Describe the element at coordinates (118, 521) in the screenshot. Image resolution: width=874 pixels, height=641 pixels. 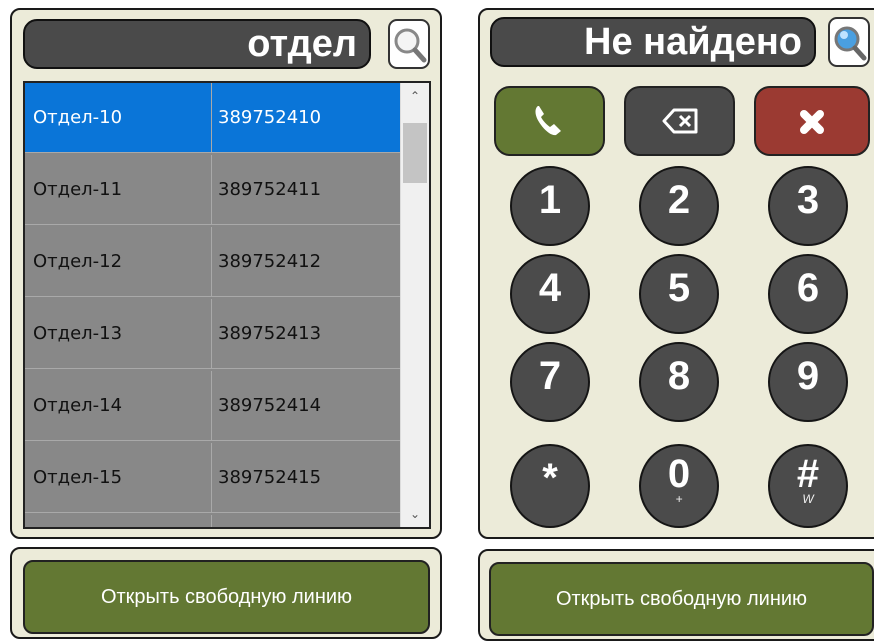
I see `contact-name` at that location.